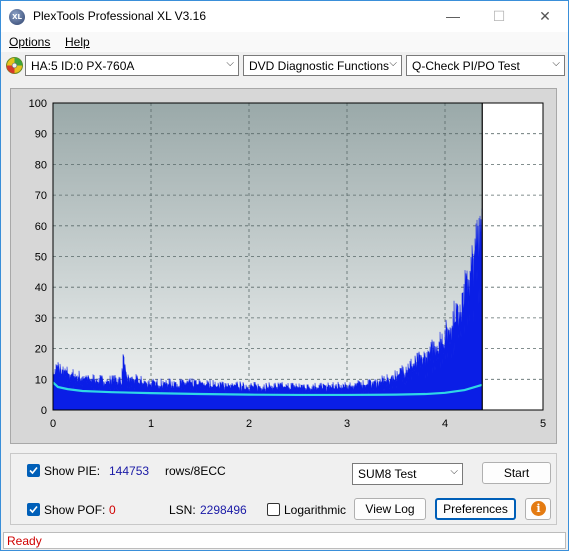 This screenshot has height=551, width=569. I want to click on close-button: ✕, so click(545, 16).